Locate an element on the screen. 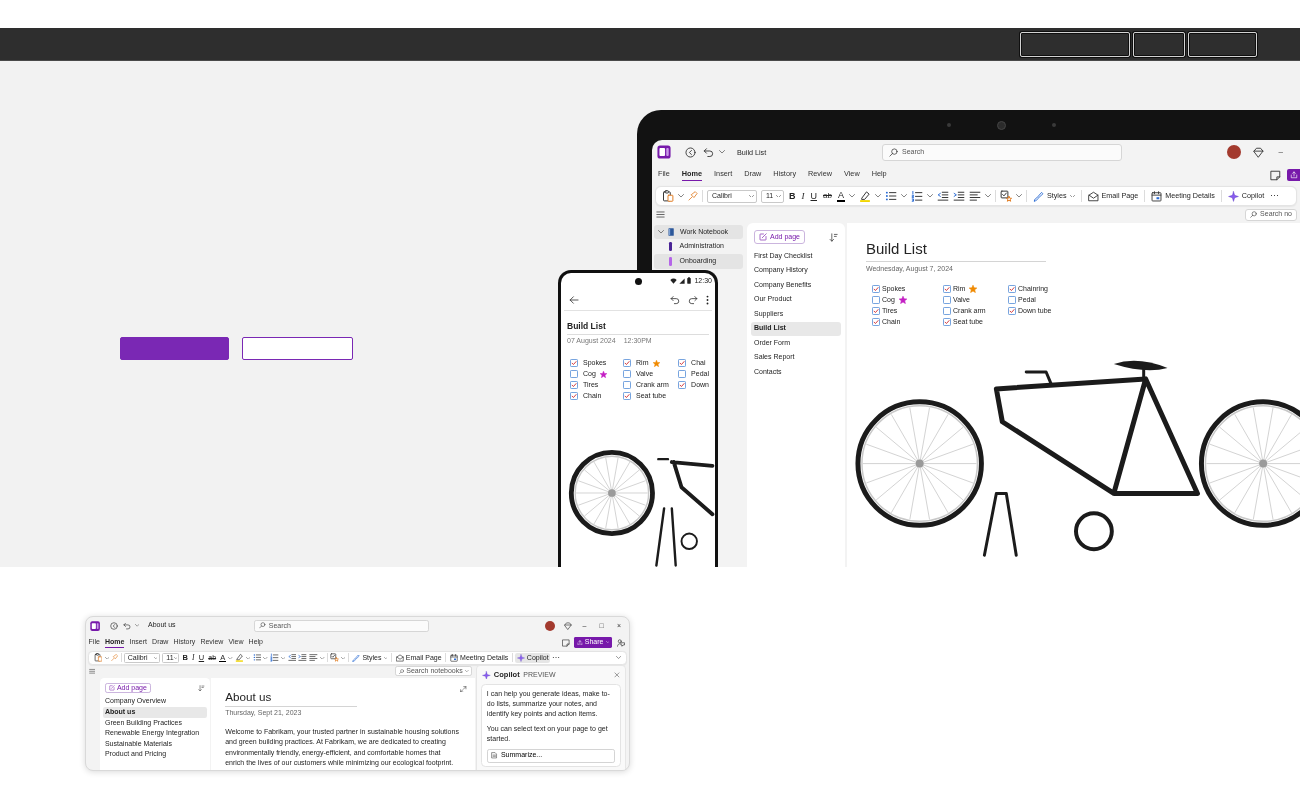 This screenshot has width=1300, height=788. decrease-indent-icon is located at coordinates (942, 196).